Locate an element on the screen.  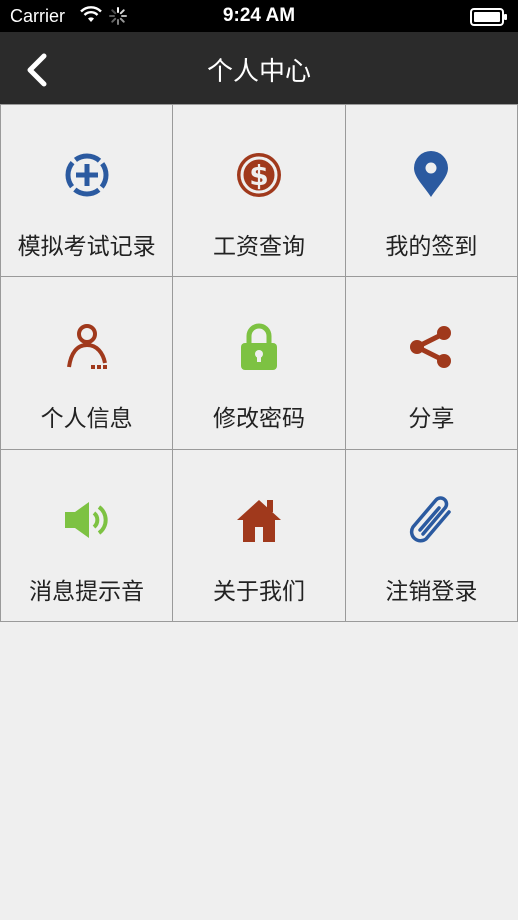
menu-item-label: 消息提示音 is located at coordinates (87, 591).